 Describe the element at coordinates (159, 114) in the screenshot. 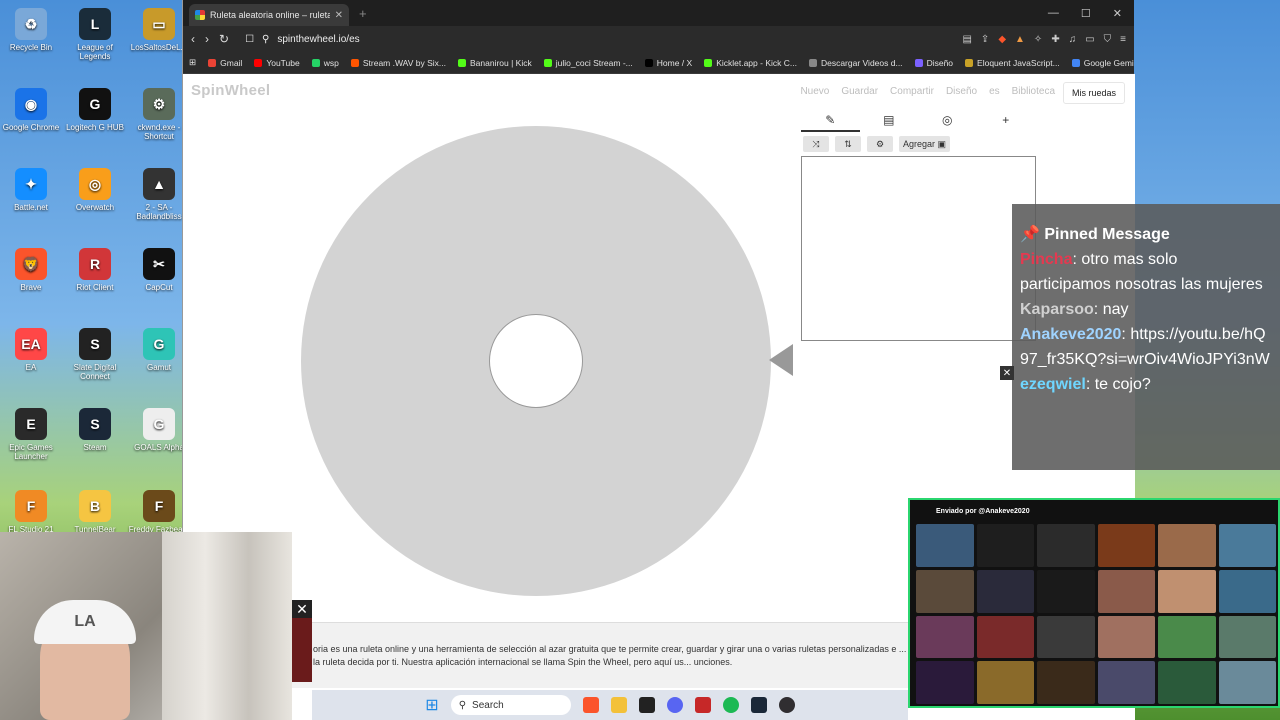

I see `desktop-icon: ⚙ ckwnd.exe - Shortcut` at that location.